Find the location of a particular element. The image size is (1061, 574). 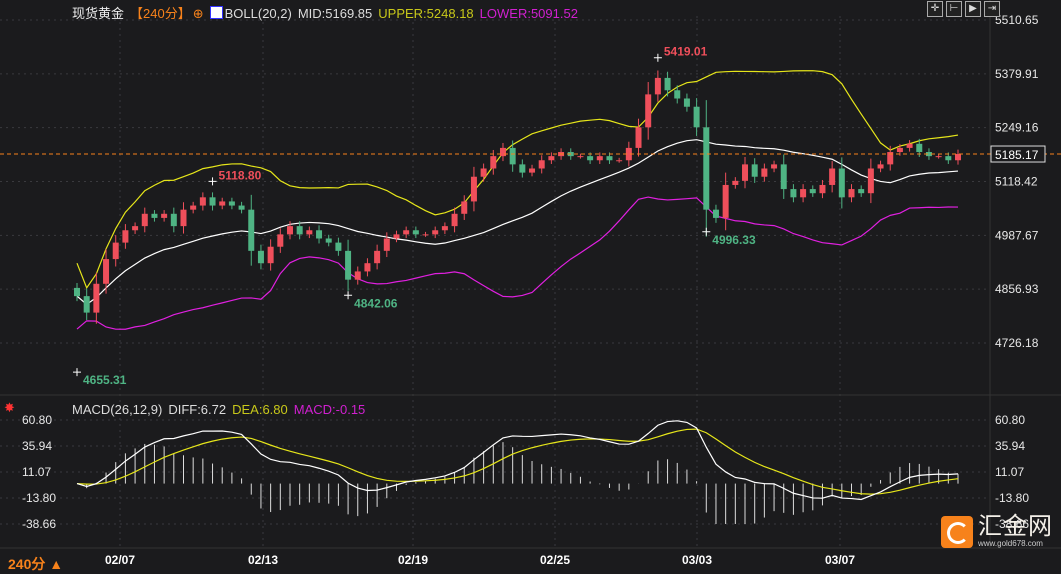

move-right-icon: ▶ is located at coordinates (973, 9).